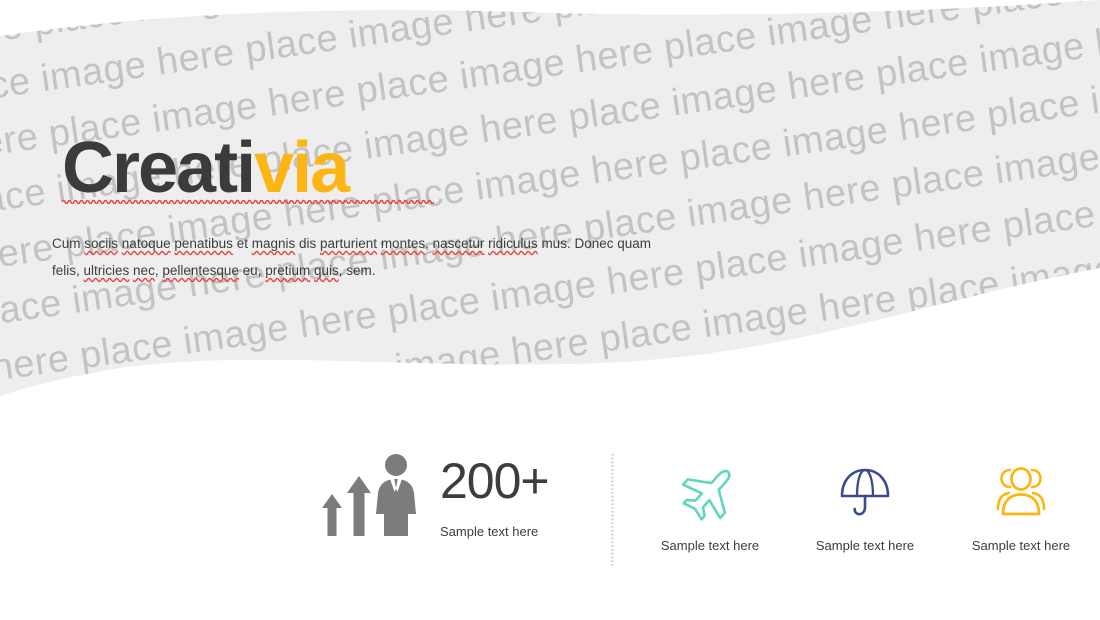  What do you see at coordinates (159, 168) in the screenshot?
I see `title-part-dark: Creati` at bounding box center [159, 168].